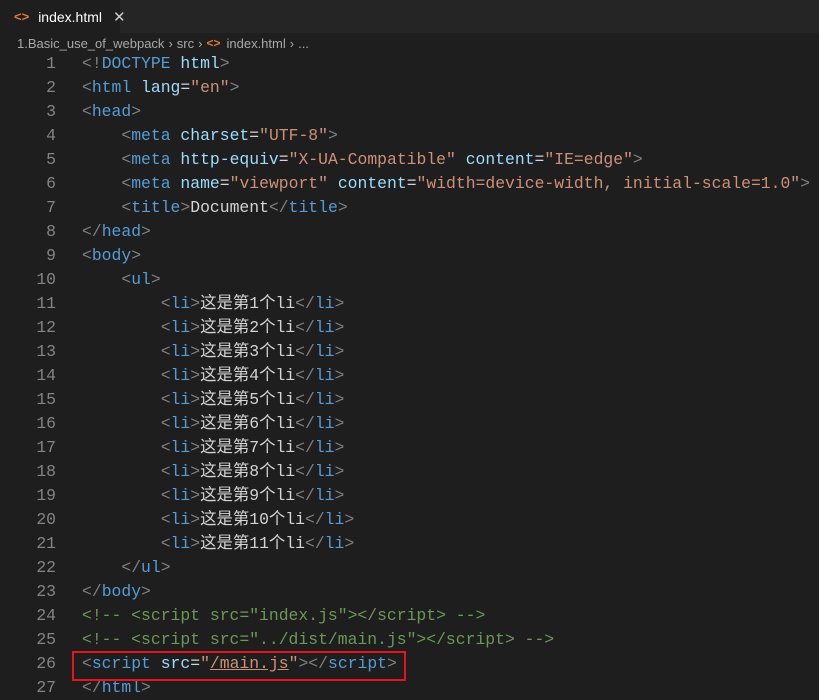 The width and height of the screenshot is (819, 700). What do you see at coordinates (63, 16) in the screenshot?
I see `tab-index-html: <> index.html ✕` at bounding box center [63, 16].